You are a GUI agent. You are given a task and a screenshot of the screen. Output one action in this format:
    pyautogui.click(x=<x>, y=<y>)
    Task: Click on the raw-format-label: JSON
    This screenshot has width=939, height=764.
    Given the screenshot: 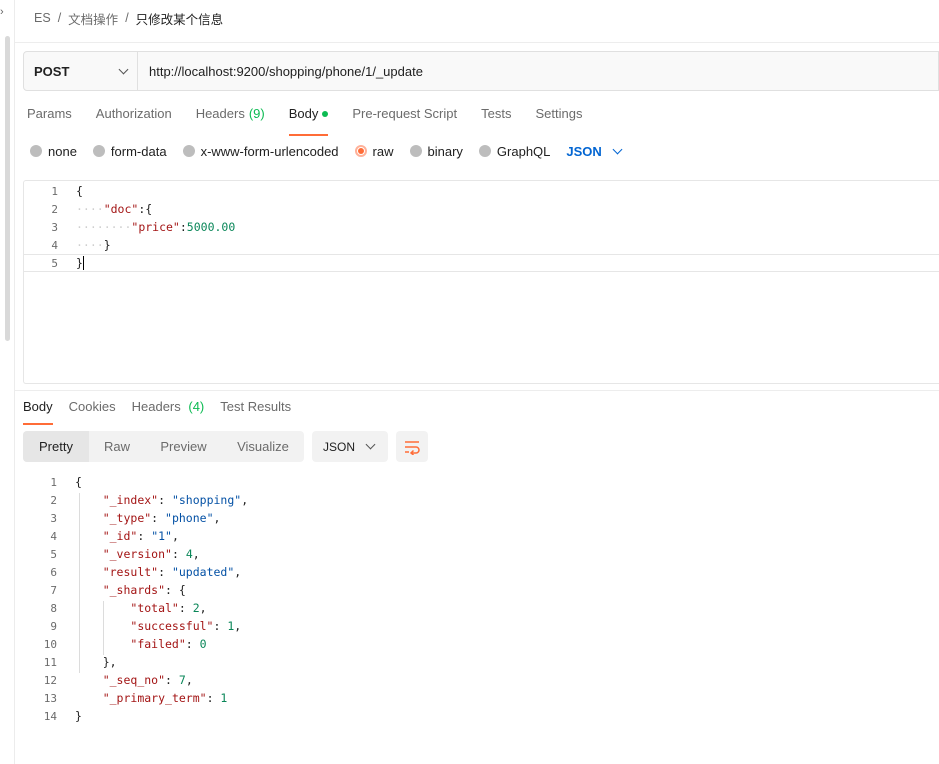 What is the action you would take?
    pyautogui.click(x=584, y=151)
    